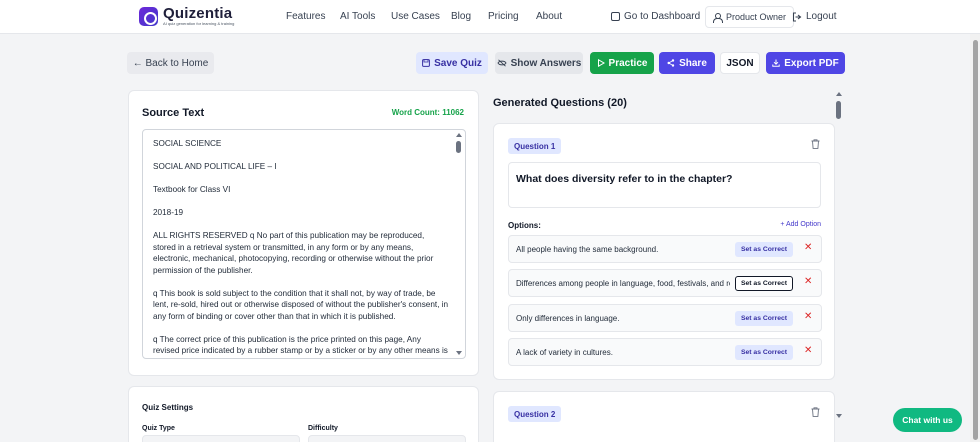 This screenshot has height=442, width=980. I want to click on eye-off-icon, so click(502, 63).